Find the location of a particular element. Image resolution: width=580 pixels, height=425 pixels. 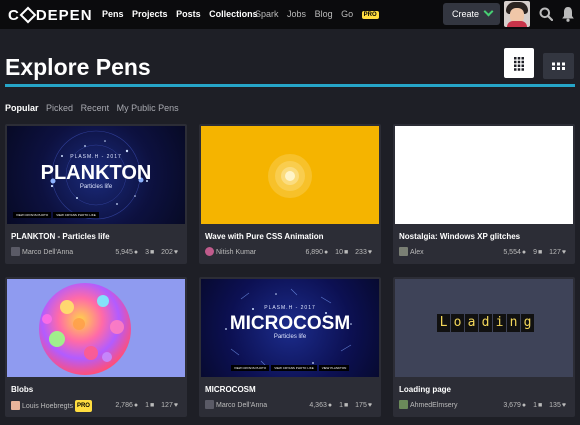

love-count: 127 is located at coordinates (167, 405).